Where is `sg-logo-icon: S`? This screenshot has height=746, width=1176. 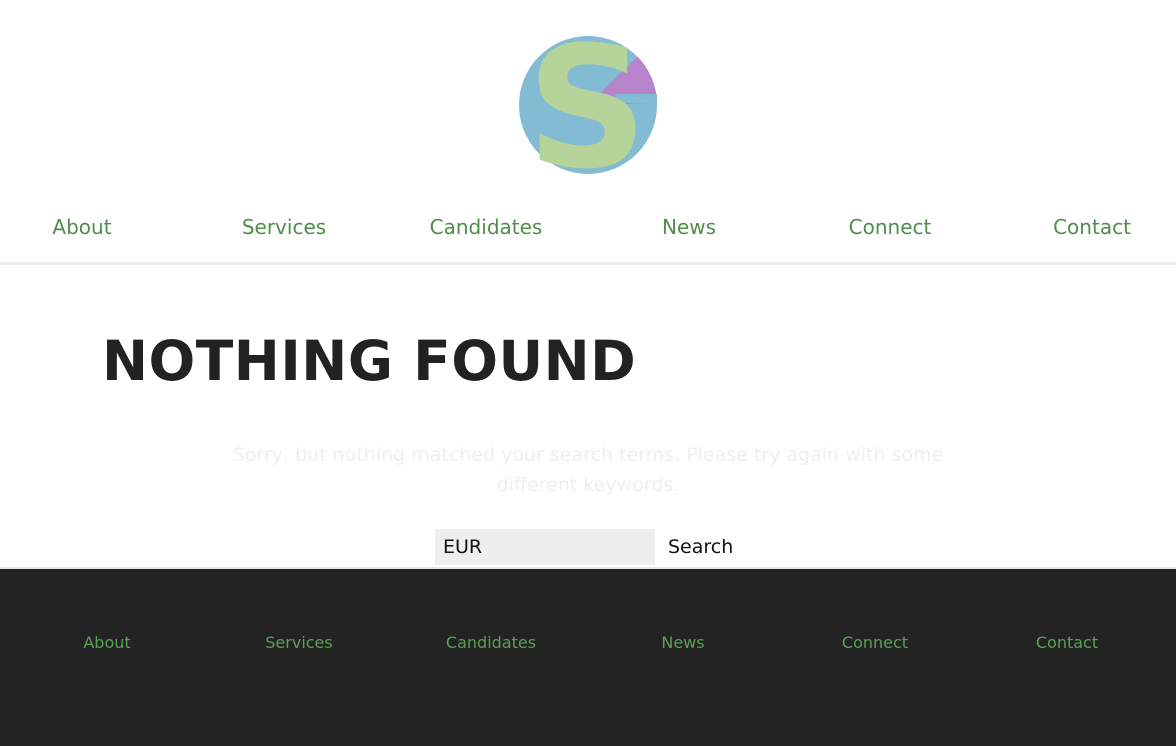 sg-logo-icon: S is located at coordinates (588, 105).